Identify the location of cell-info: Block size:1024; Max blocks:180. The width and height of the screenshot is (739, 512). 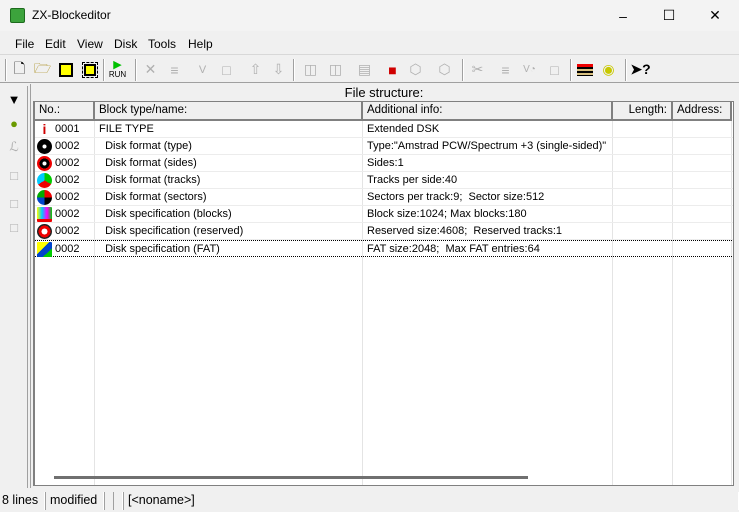
(447, 214).